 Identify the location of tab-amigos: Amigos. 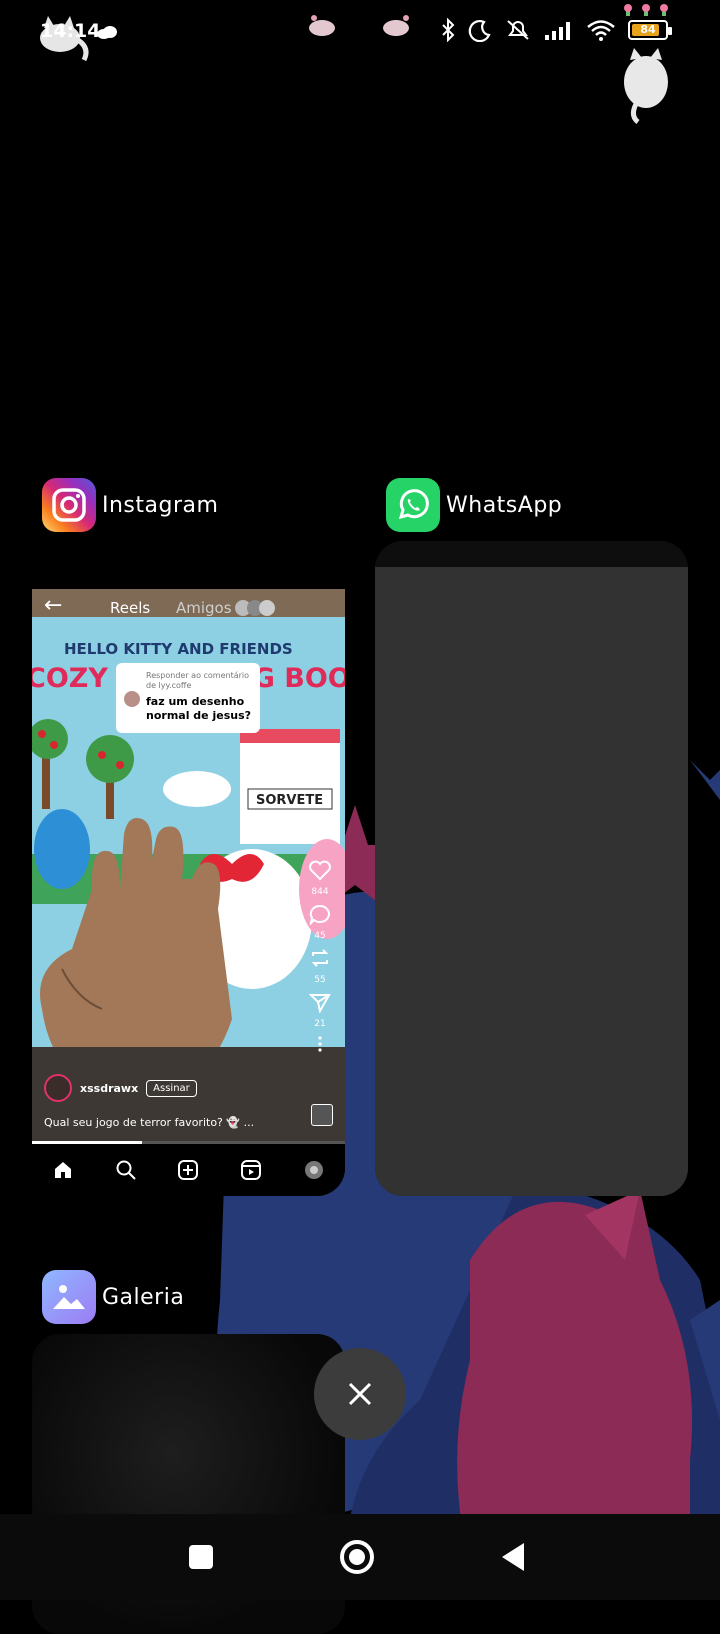
(204, 608).